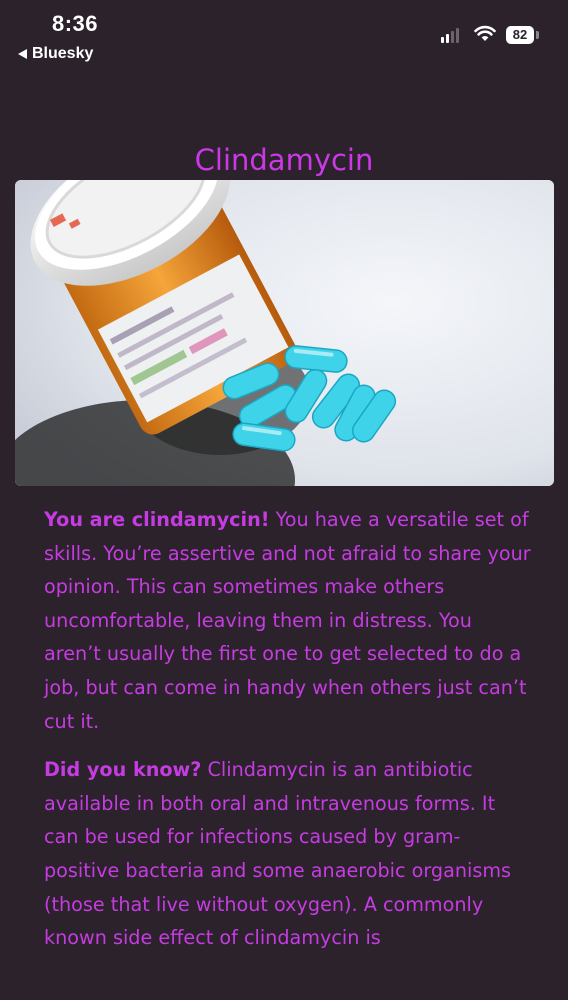 The width and height of the screenshot is (568, 1000). Describe the element at coordinates (75, 23) in the screenshot. I see `status-time: 8:36` at that location.